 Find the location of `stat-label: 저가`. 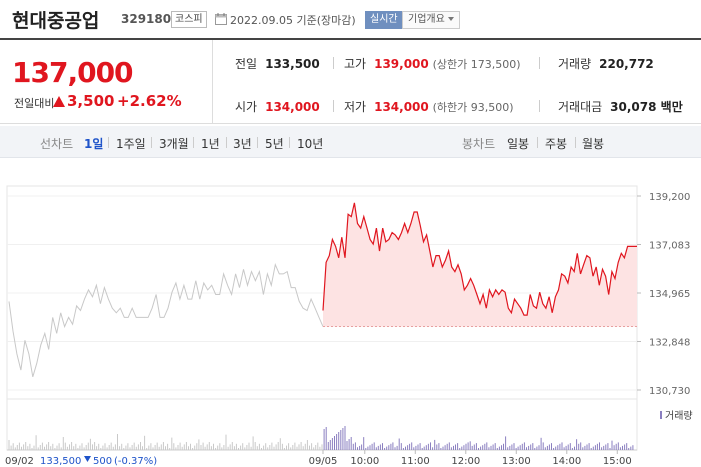

stat-label: 저가 is located at coordinates (355, 107).